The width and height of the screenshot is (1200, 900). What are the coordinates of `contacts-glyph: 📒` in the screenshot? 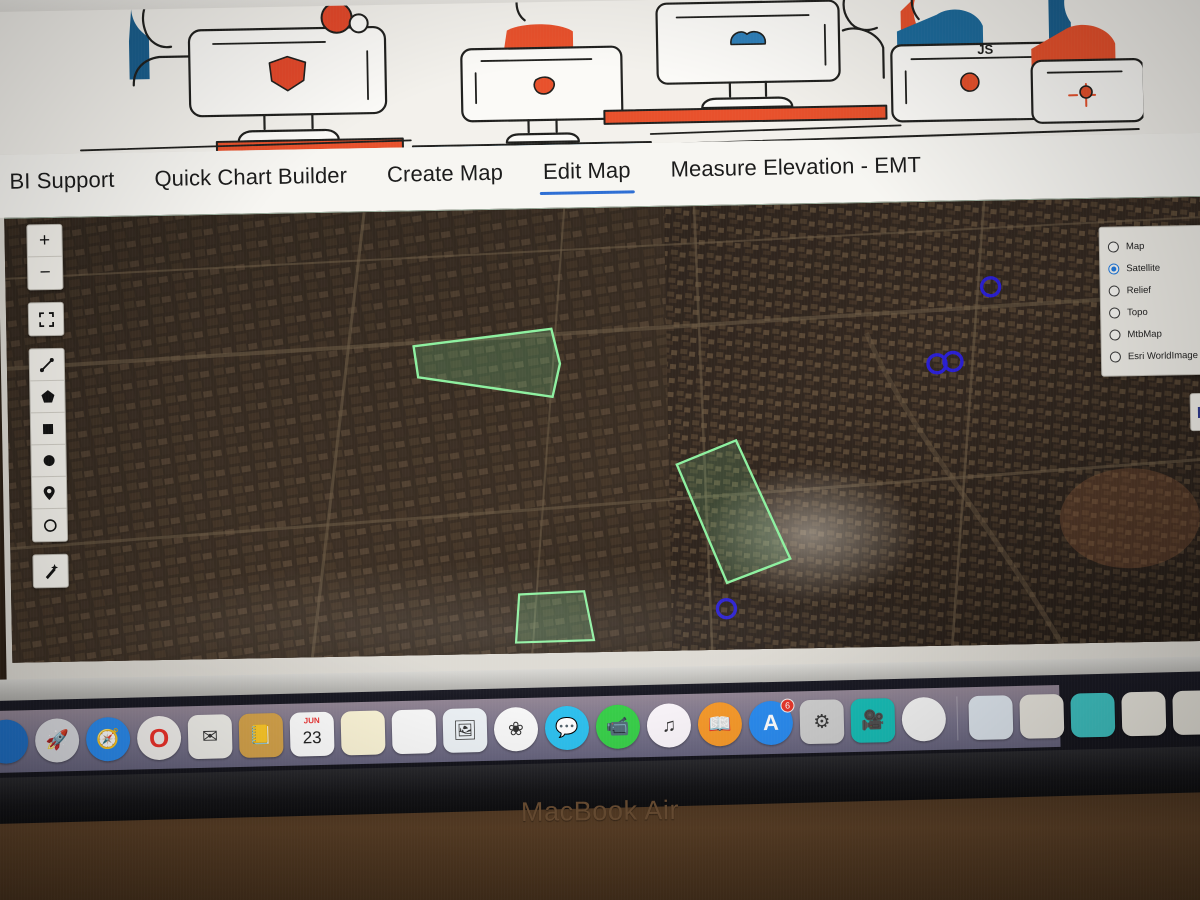 It's located at (261, 735).